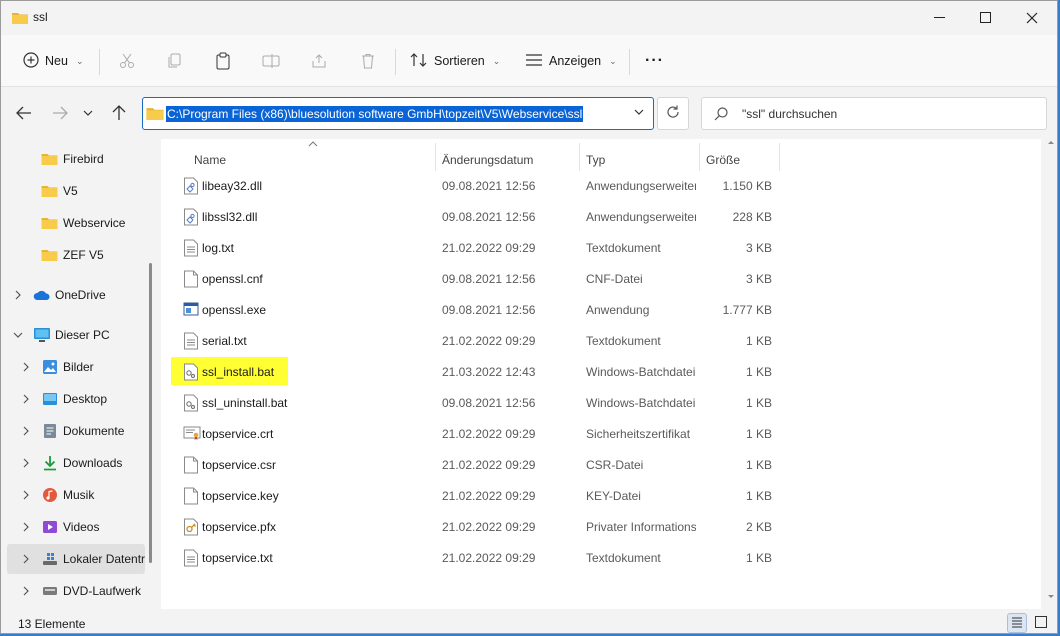  What do you see at coordinates (986, 18) in the screenshot?
I see `maximize-button` at bounding box center [986, 18].